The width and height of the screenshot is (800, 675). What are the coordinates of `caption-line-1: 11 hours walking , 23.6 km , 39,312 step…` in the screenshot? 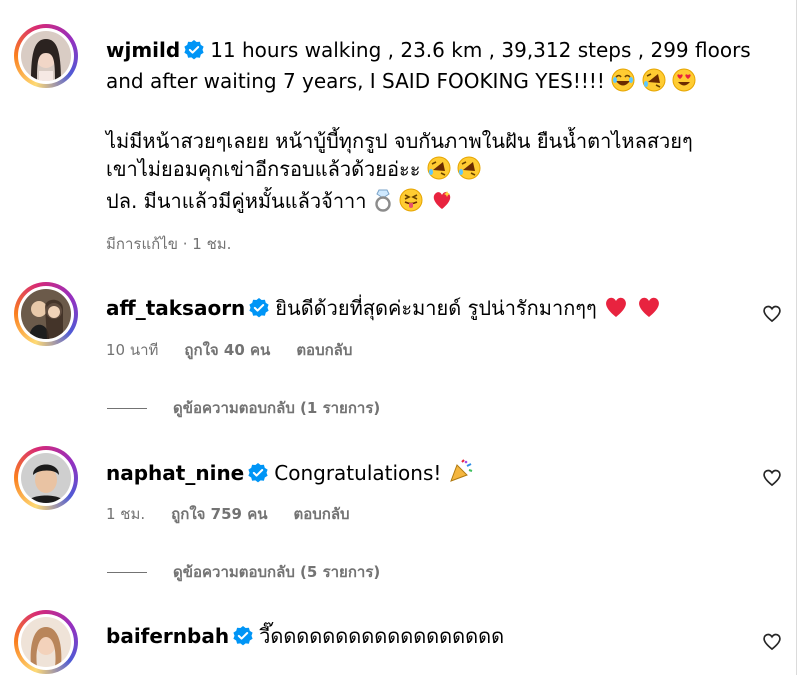 It's located at (480, 50).